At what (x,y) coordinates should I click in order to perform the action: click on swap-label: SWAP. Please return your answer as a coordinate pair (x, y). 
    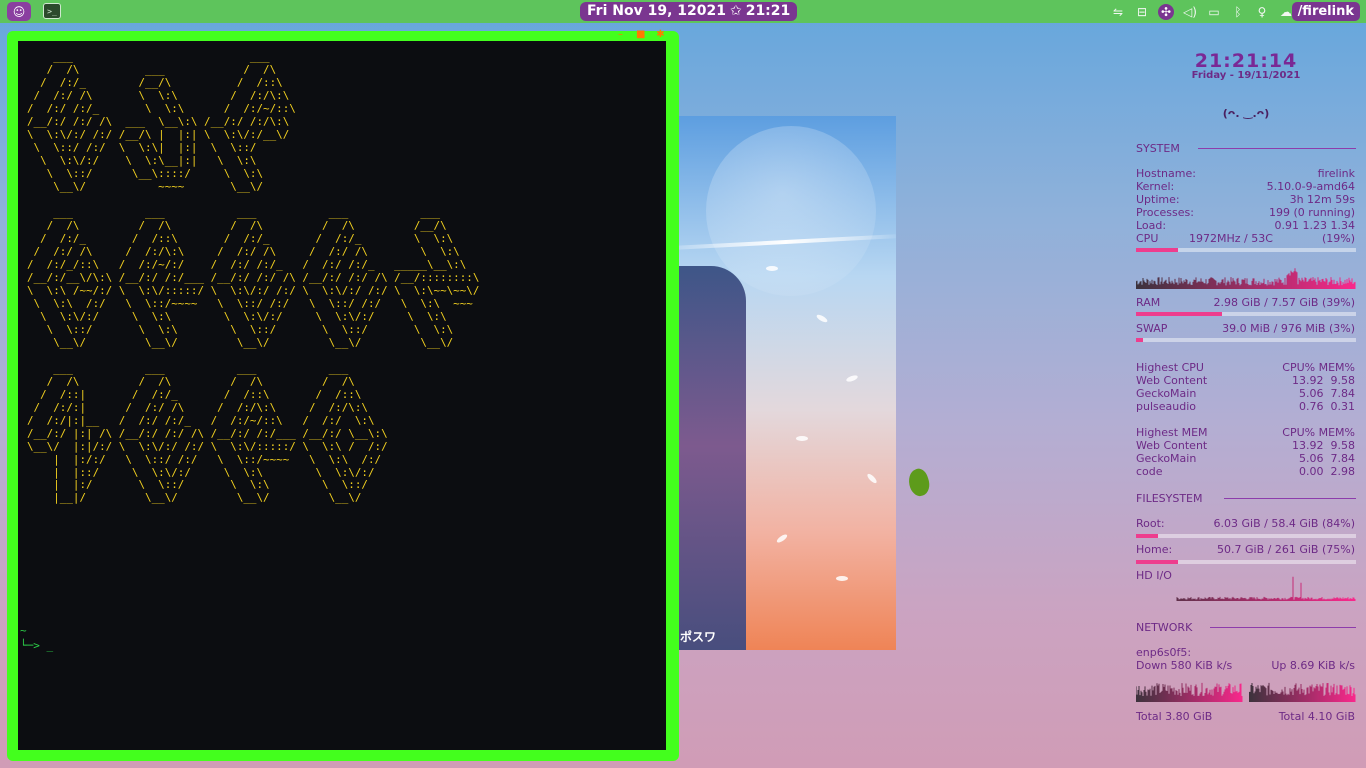
    Looking at the image, I should click on (1152, 328).